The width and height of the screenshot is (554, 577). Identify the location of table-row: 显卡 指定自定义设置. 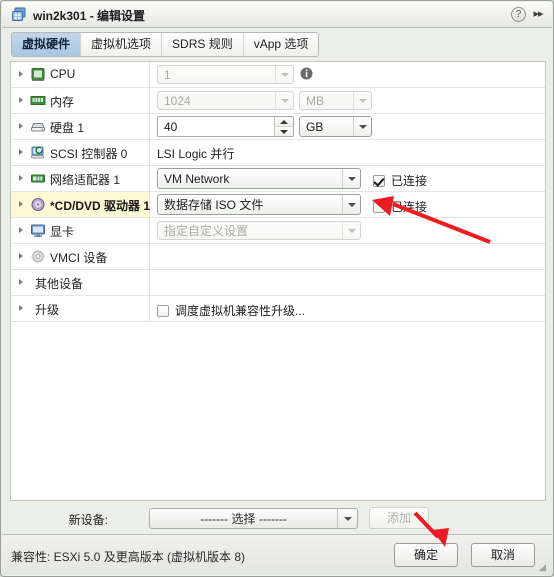
(278, 231).